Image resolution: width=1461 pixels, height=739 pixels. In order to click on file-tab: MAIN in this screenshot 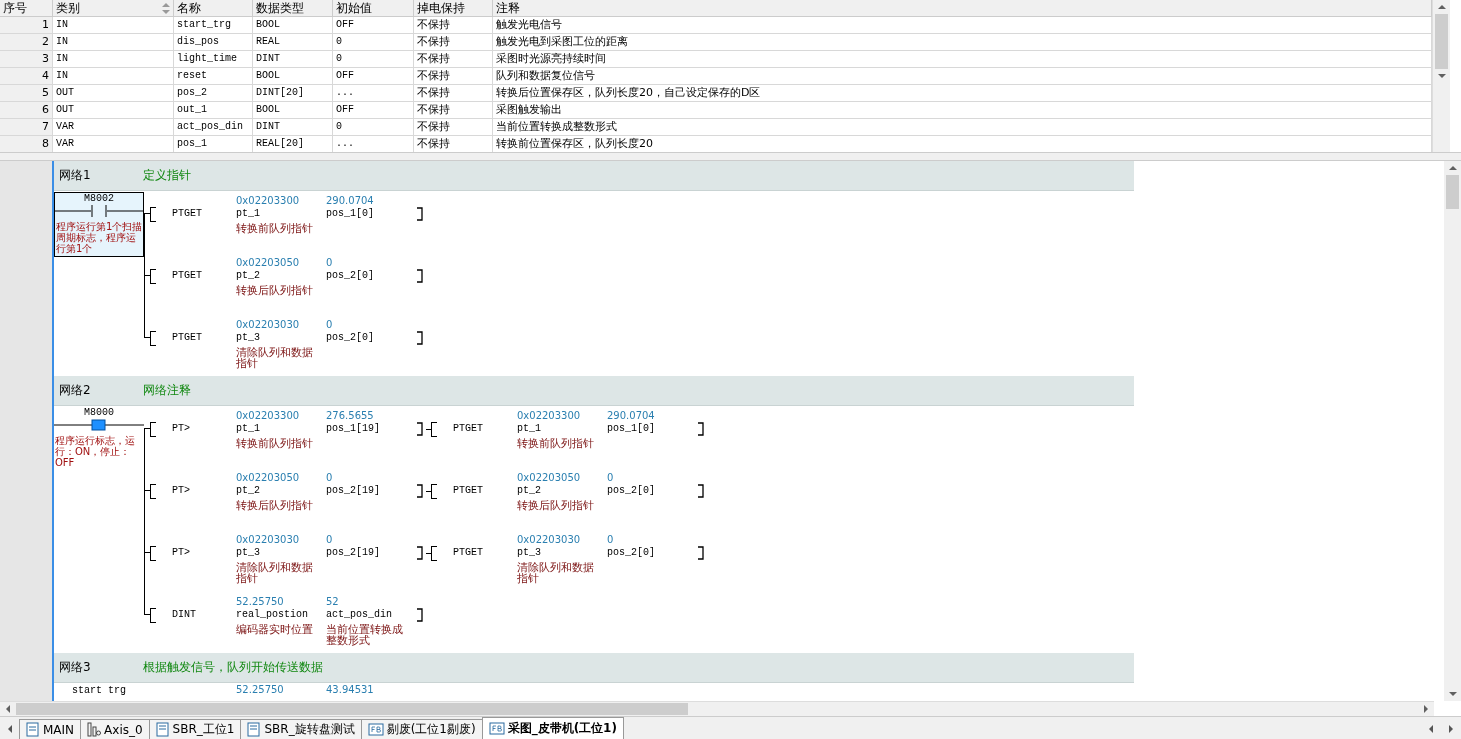, I will do `click(50, 729)`.